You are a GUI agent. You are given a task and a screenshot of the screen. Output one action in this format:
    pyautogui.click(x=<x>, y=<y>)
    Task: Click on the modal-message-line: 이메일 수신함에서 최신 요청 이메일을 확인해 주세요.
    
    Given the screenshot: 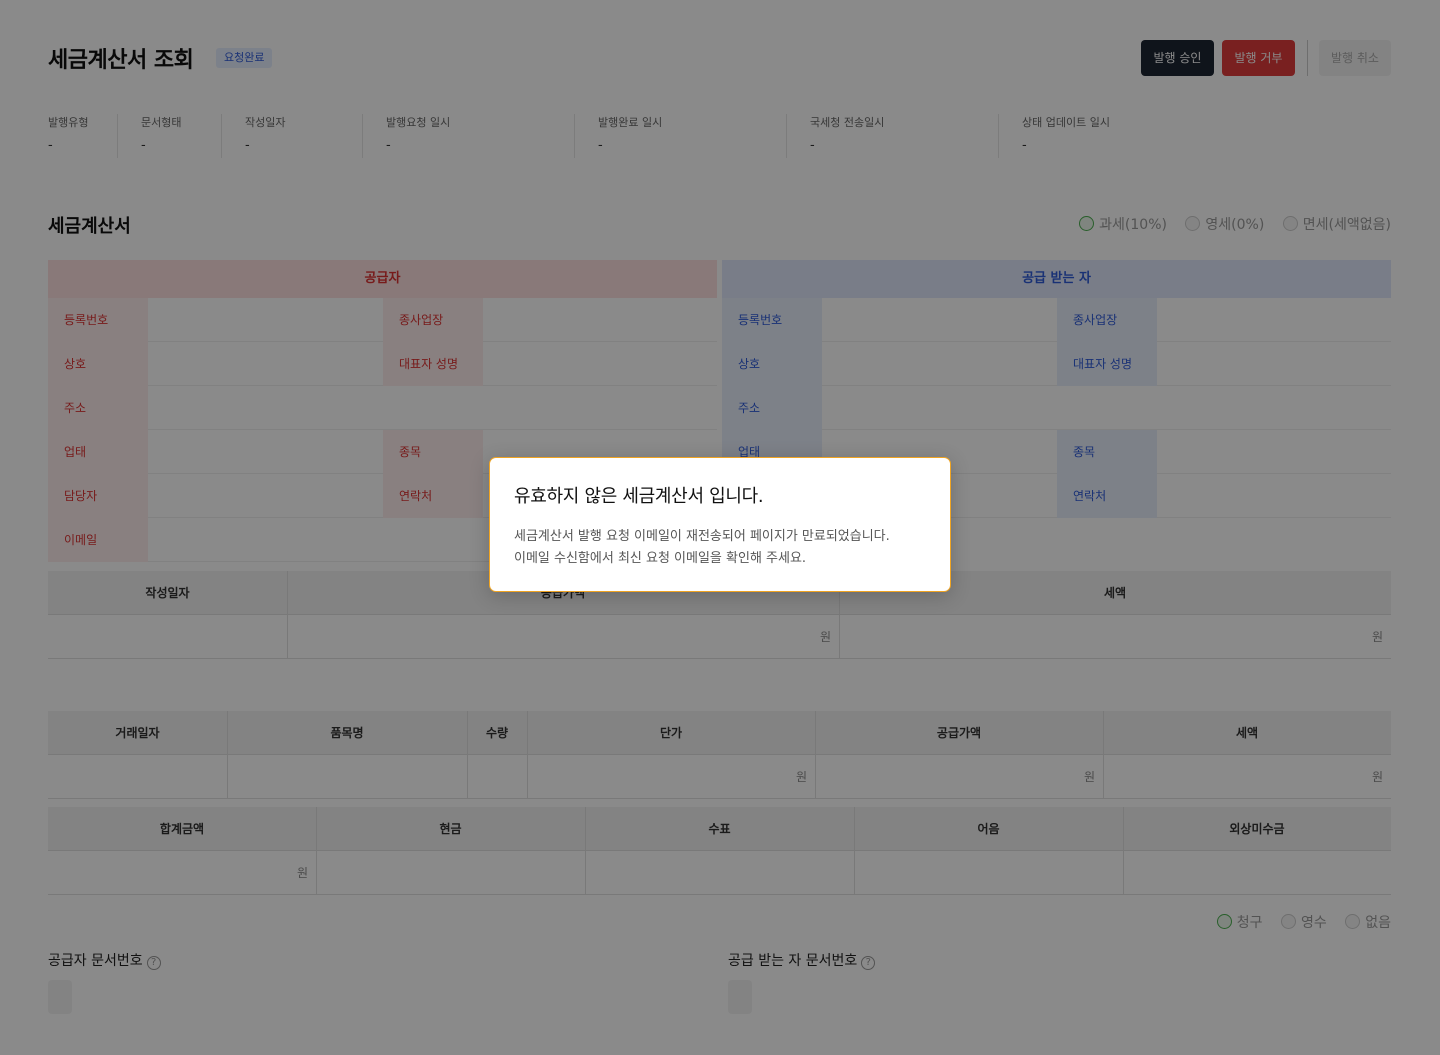 What is the action you would take?
    pyautogui.click(x=660, y=558)
    